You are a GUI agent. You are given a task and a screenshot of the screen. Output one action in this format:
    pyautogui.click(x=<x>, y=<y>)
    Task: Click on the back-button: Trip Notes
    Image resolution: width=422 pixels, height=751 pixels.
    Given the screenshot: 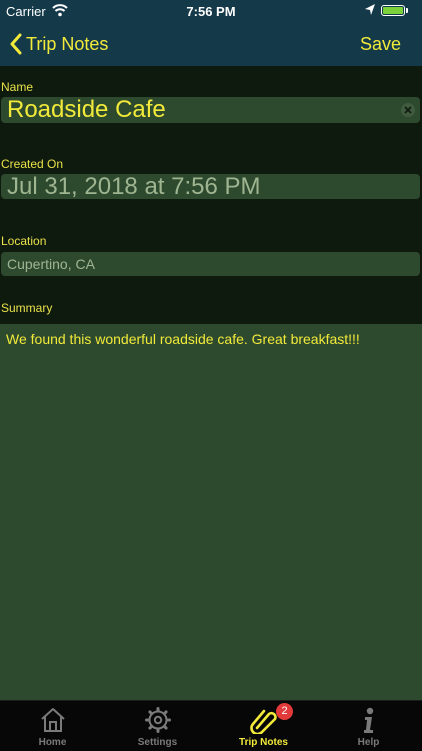 What is the action you would take?
    pyautogui.click(x=59, y=44)
    